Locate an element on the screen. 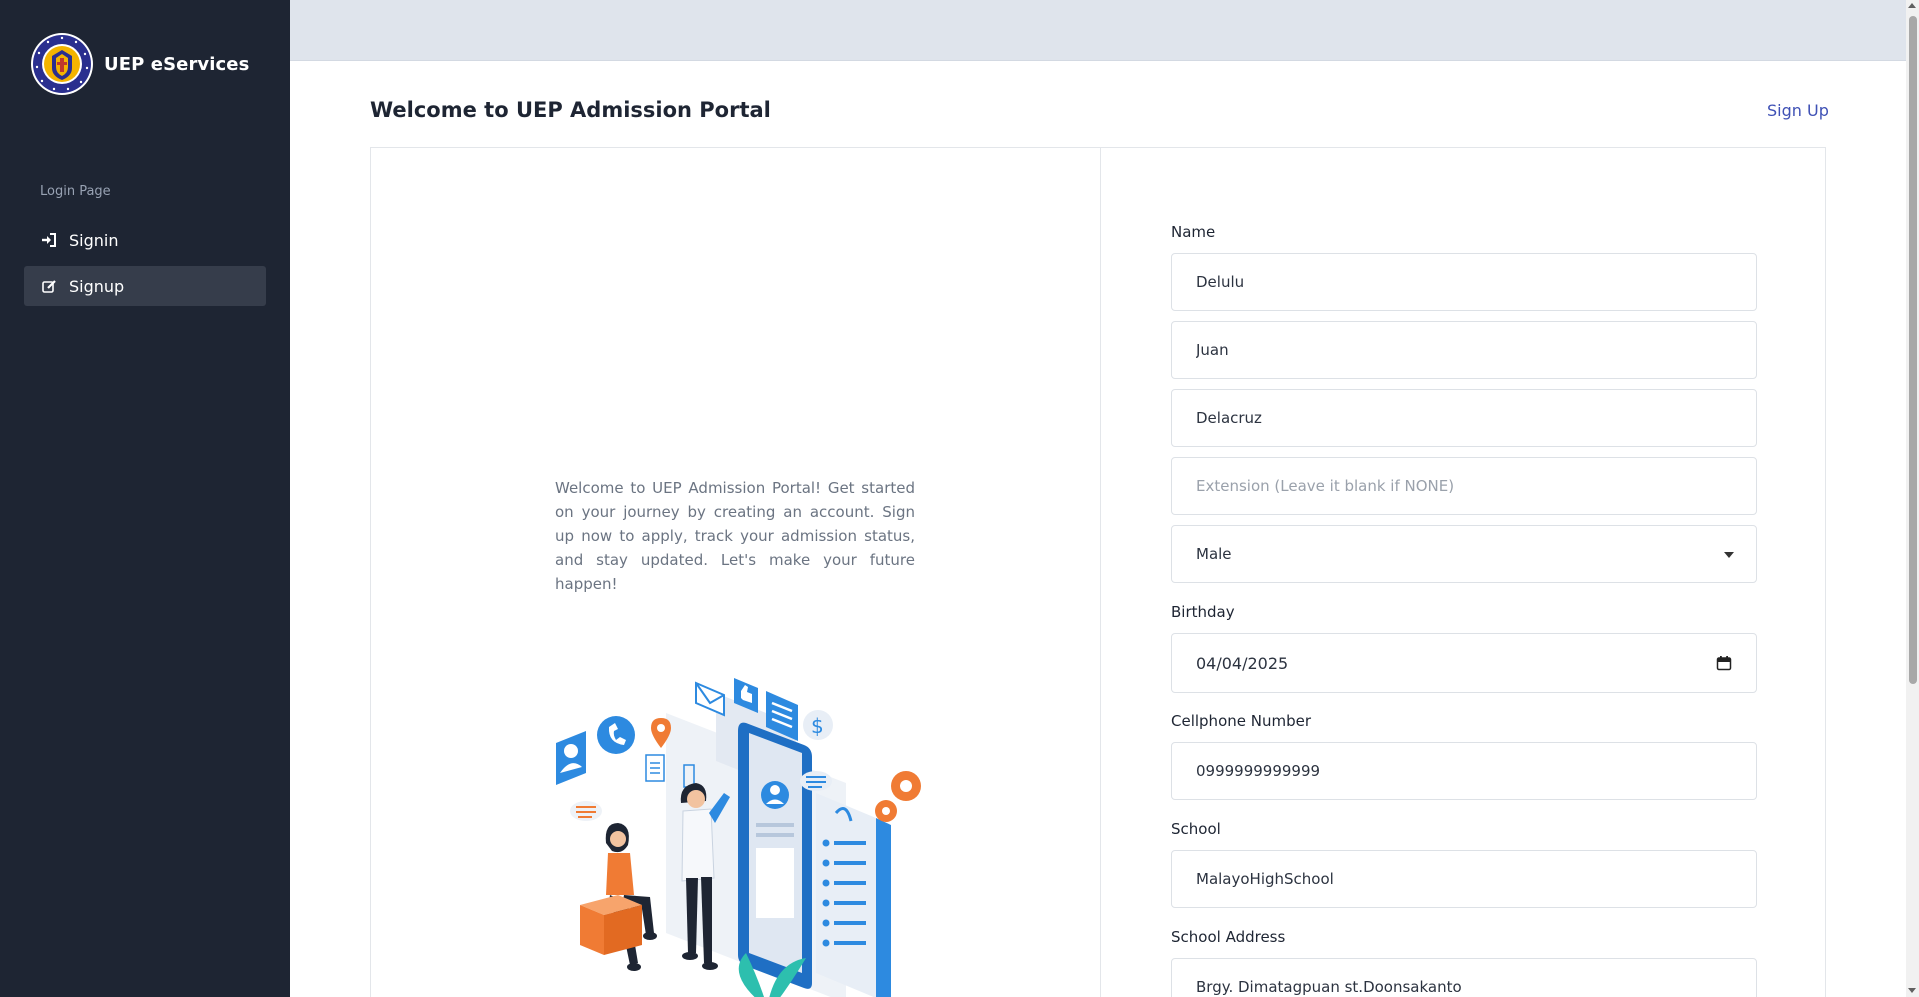  birthday-input: 04/04/2025 is located at coordinates (1464, 663).